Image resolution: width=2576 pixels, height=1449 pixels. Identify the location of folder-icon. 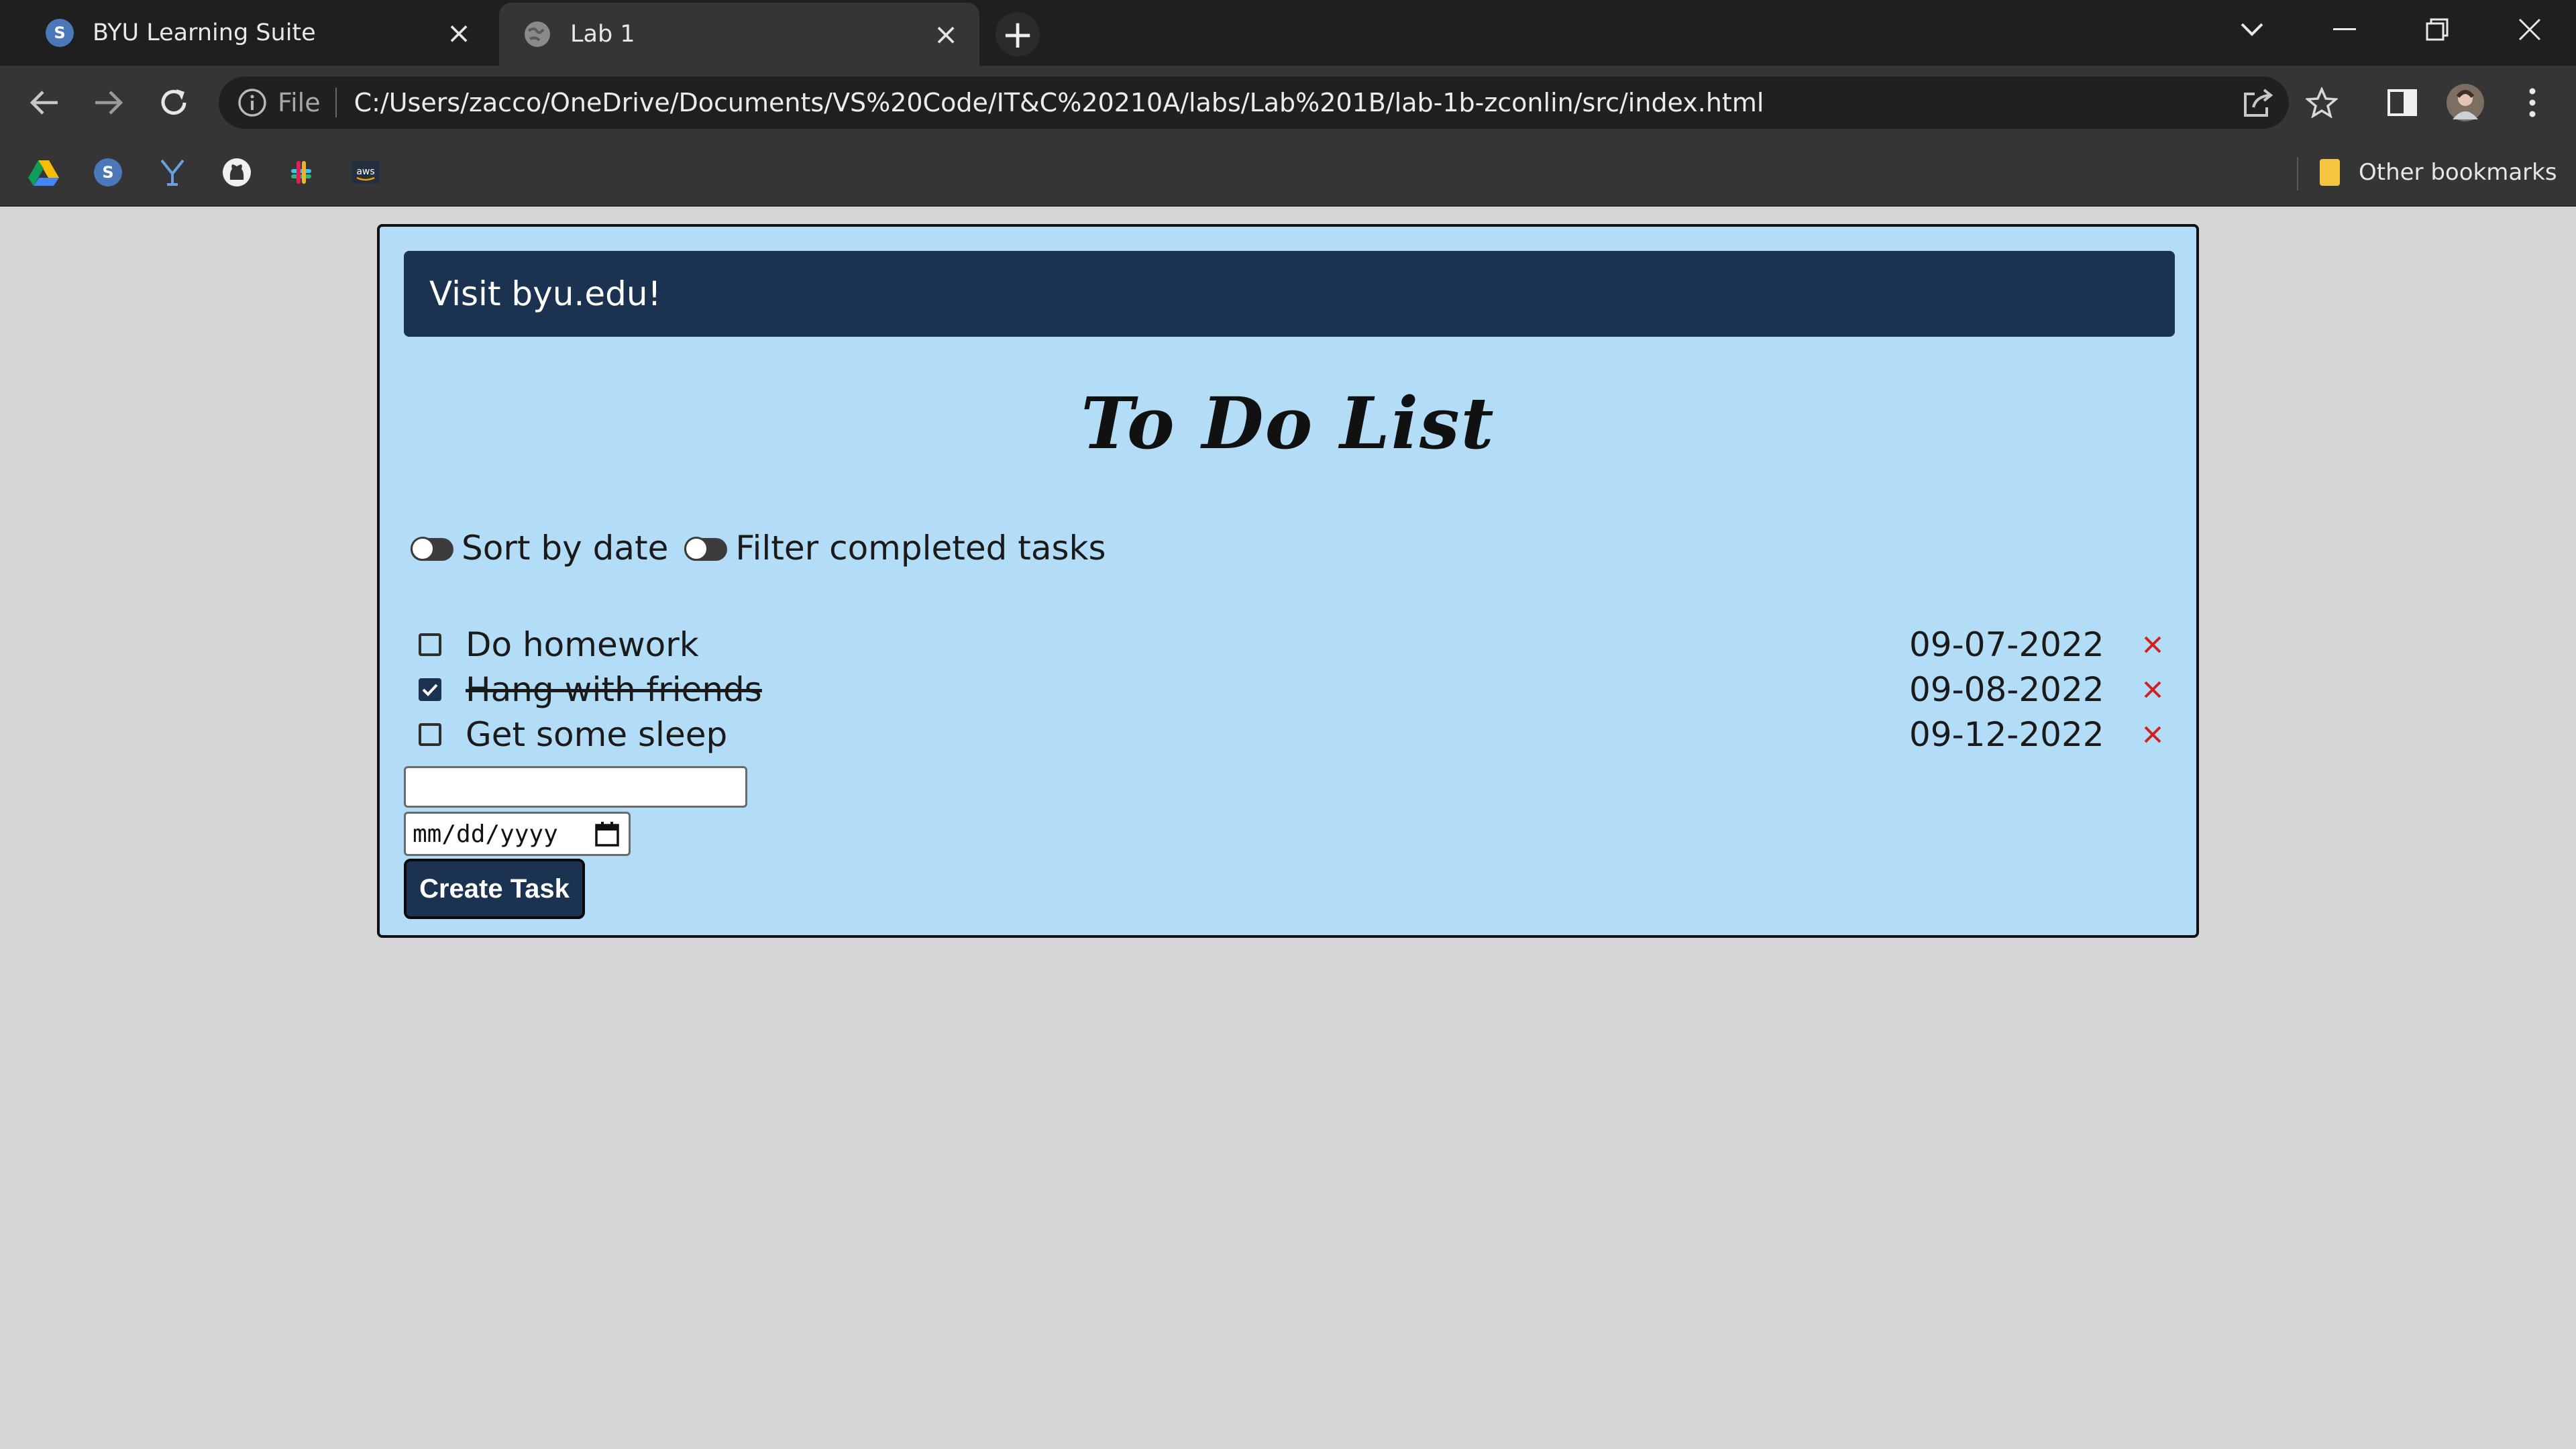
(2330, 172).